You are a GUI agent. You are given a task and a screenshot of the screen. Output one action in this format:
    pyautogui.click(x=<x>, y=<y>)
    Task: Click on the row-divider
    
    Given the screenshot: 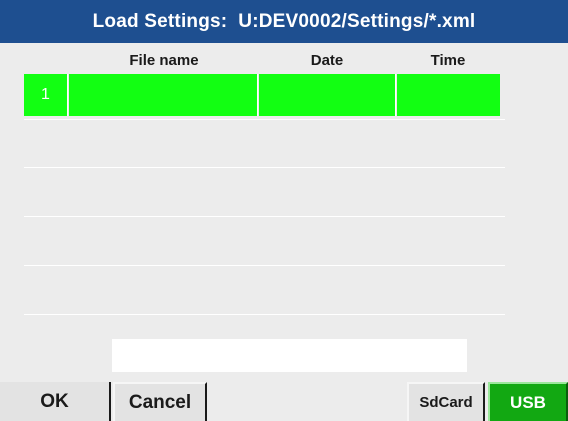 What is the action you would take?
    pyautogui.click(x=264, y=314)
    